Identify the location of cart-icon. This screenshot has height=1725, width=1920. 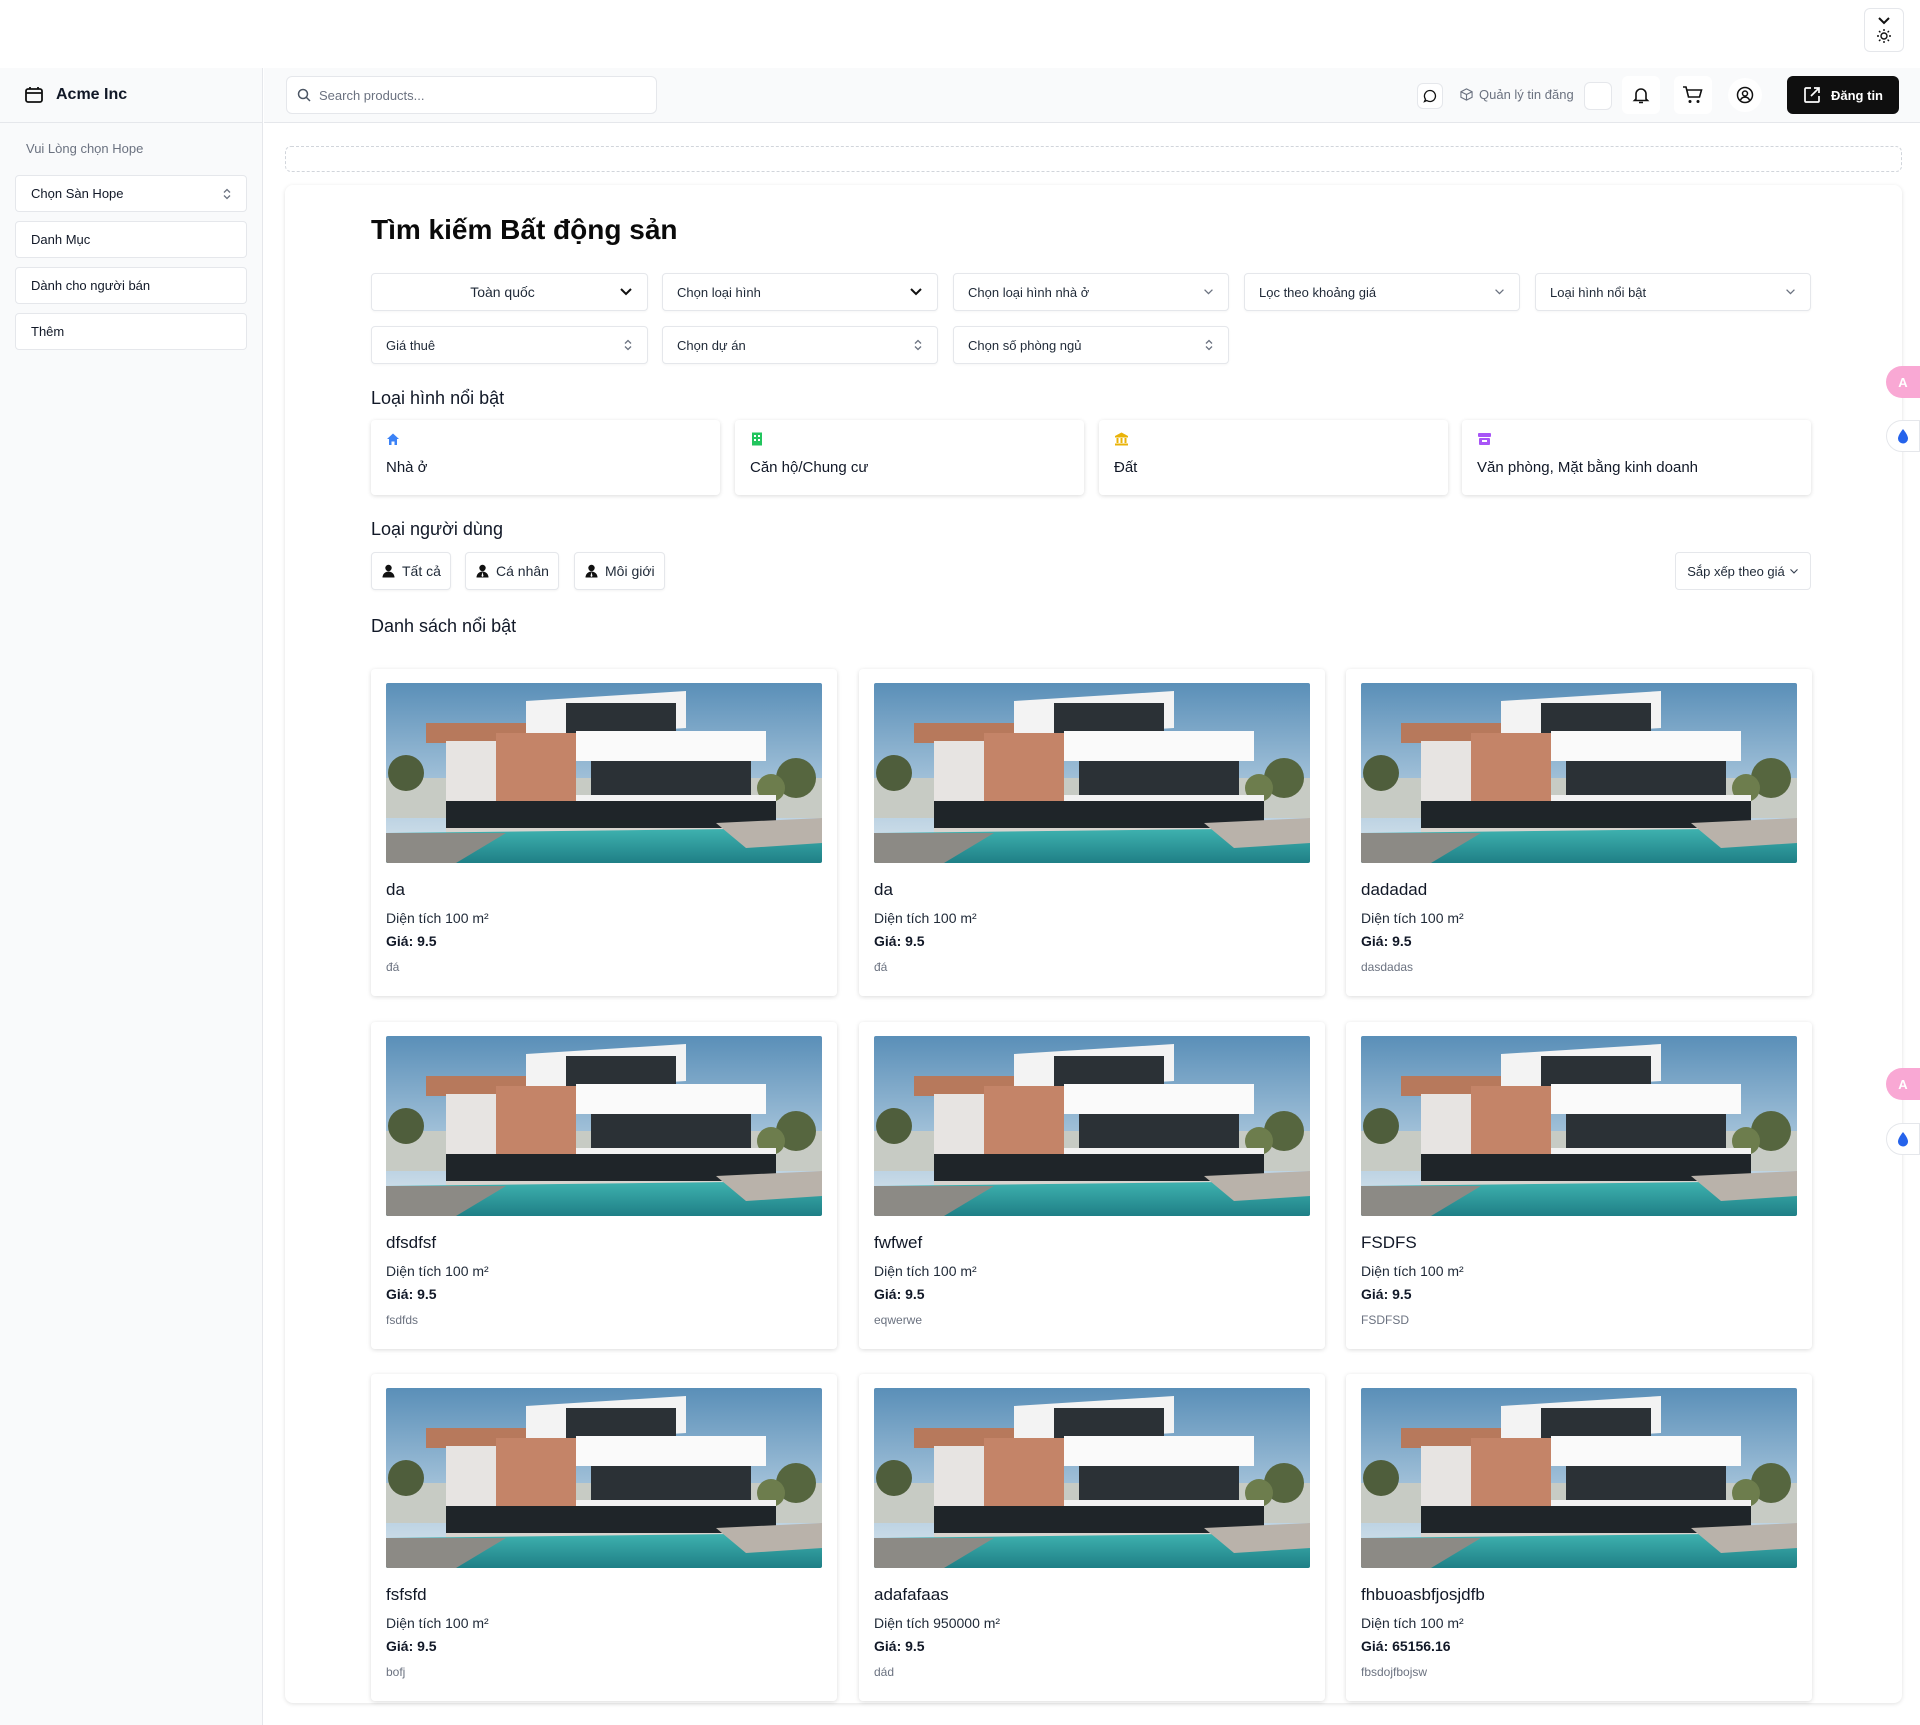
(1693, 94).